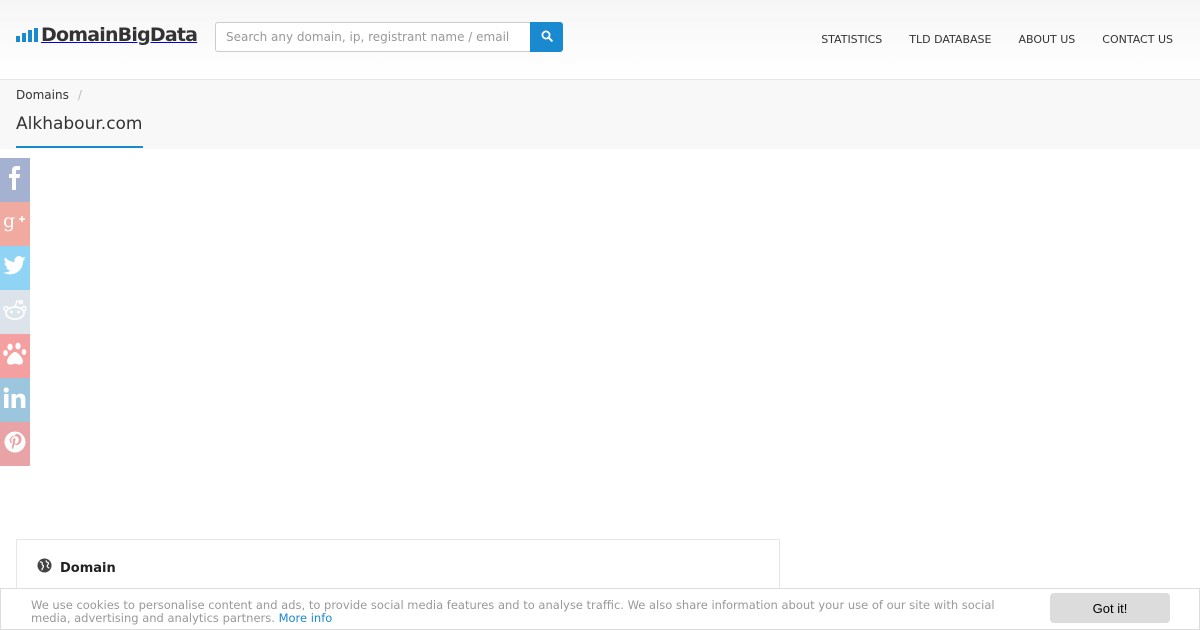 The height and width of the screenshot is (630, 1200). I want to click on search-form, so click(389, 37).